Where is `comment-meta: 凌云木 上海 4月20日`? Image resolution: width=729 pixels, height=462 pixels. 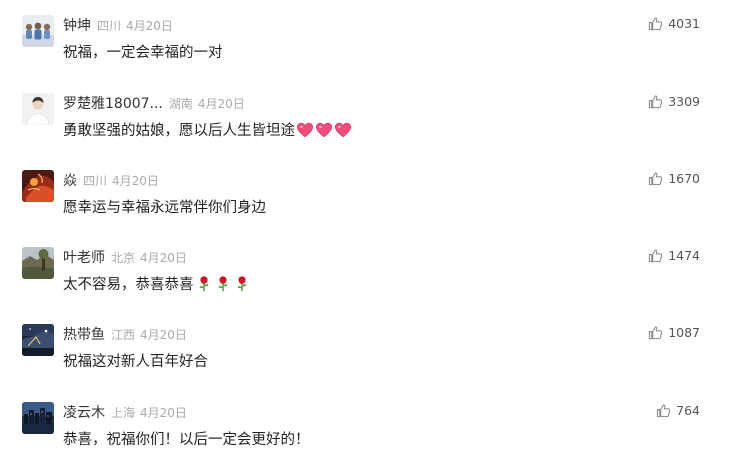 comment-meta: 凌云木 上海 4月20日 is located at coordinates (125, 412).